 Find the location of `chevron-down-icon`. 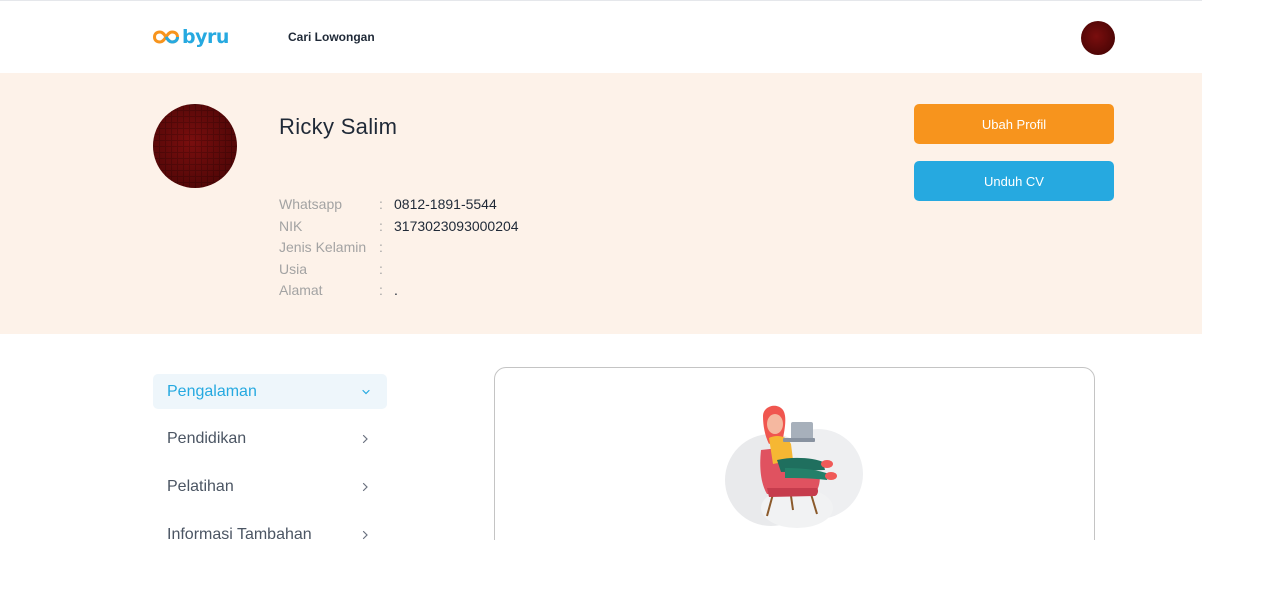

chevron-down-icon is located at coordinates (366, 391).